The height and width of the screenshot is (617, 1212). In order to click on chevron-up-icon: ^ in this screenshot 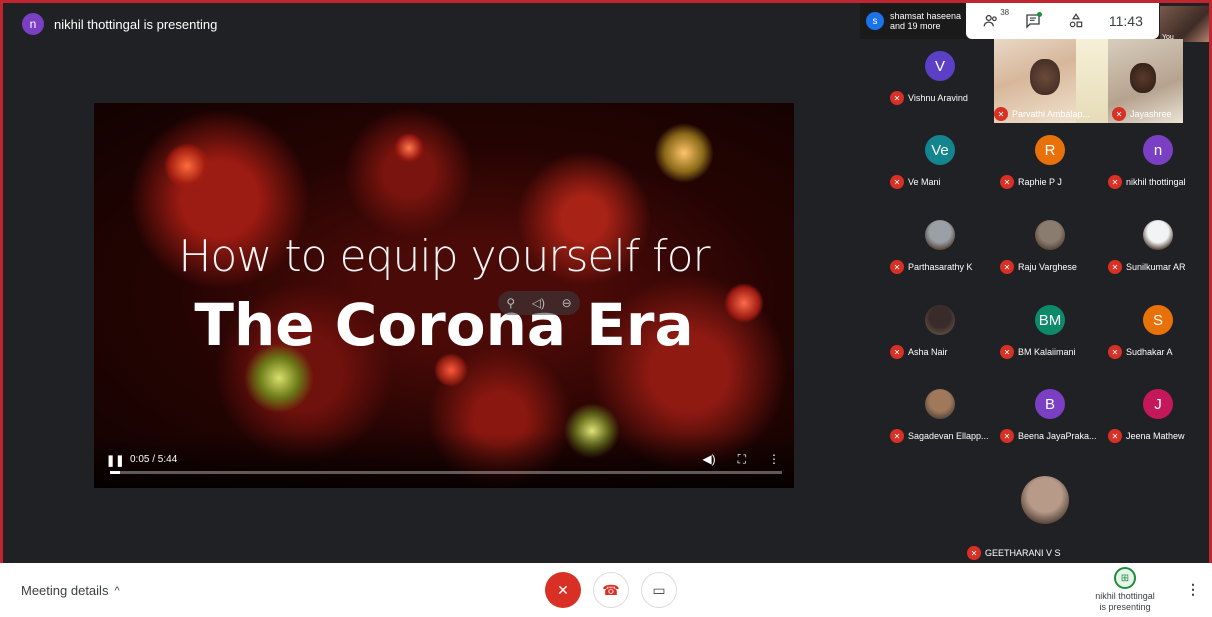, I will do `click(117, 590)`.